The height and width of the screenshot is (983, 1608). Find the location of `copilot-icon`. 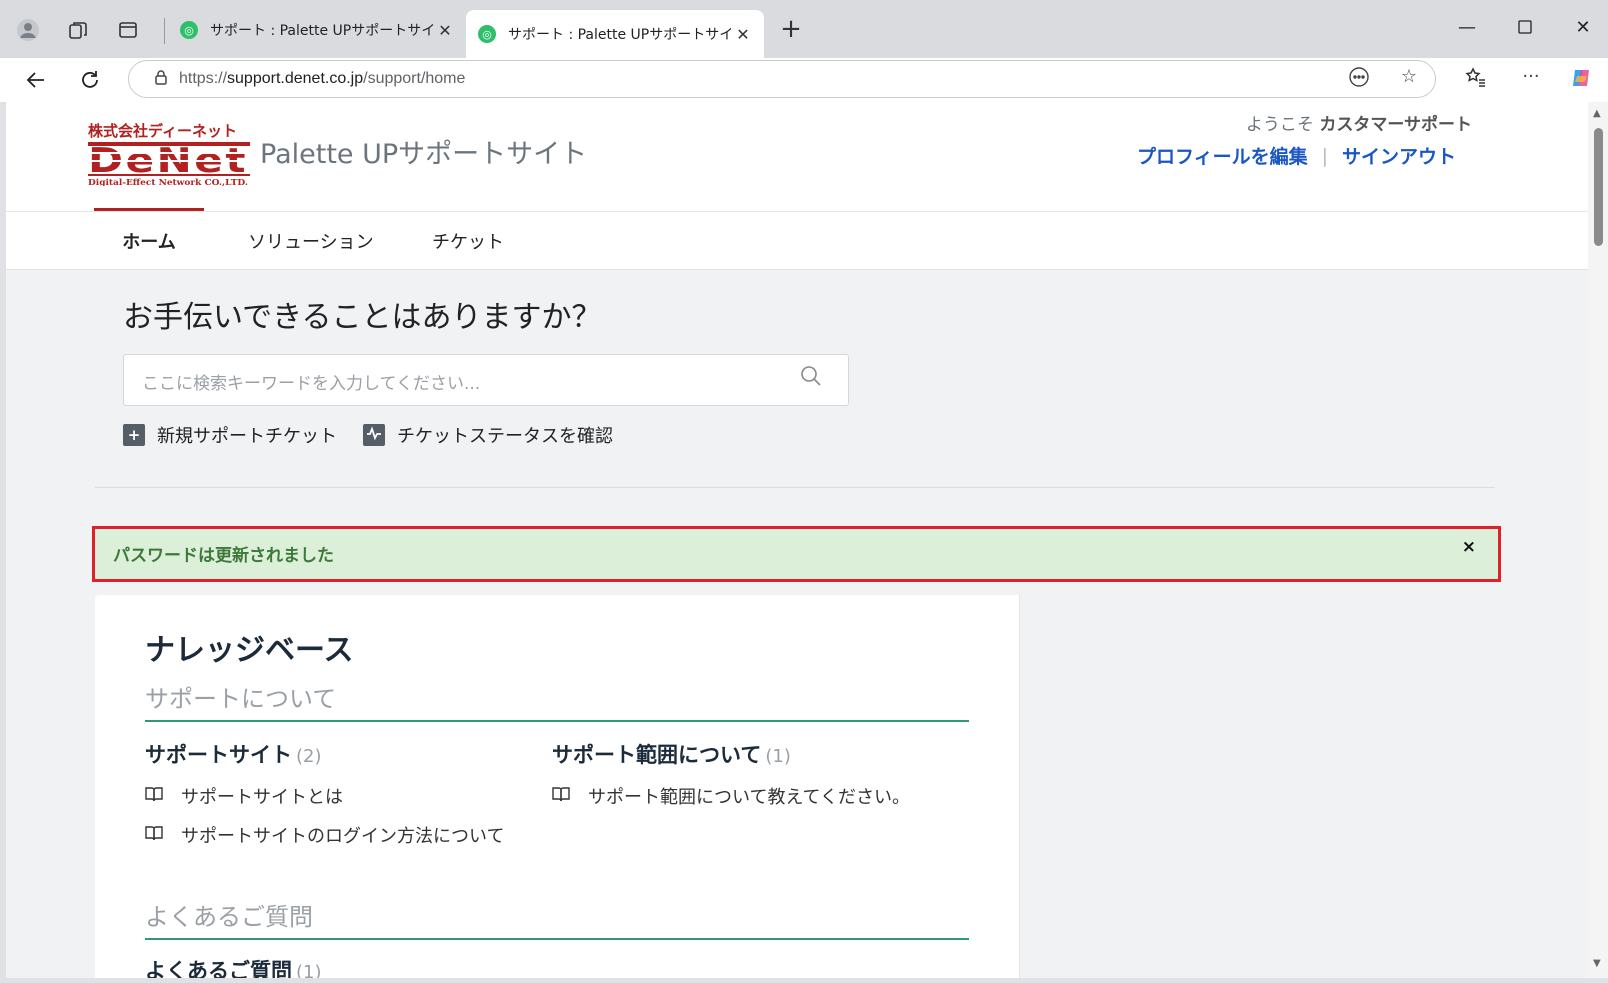

copilot-icon is located at coordinates (1581, 80).